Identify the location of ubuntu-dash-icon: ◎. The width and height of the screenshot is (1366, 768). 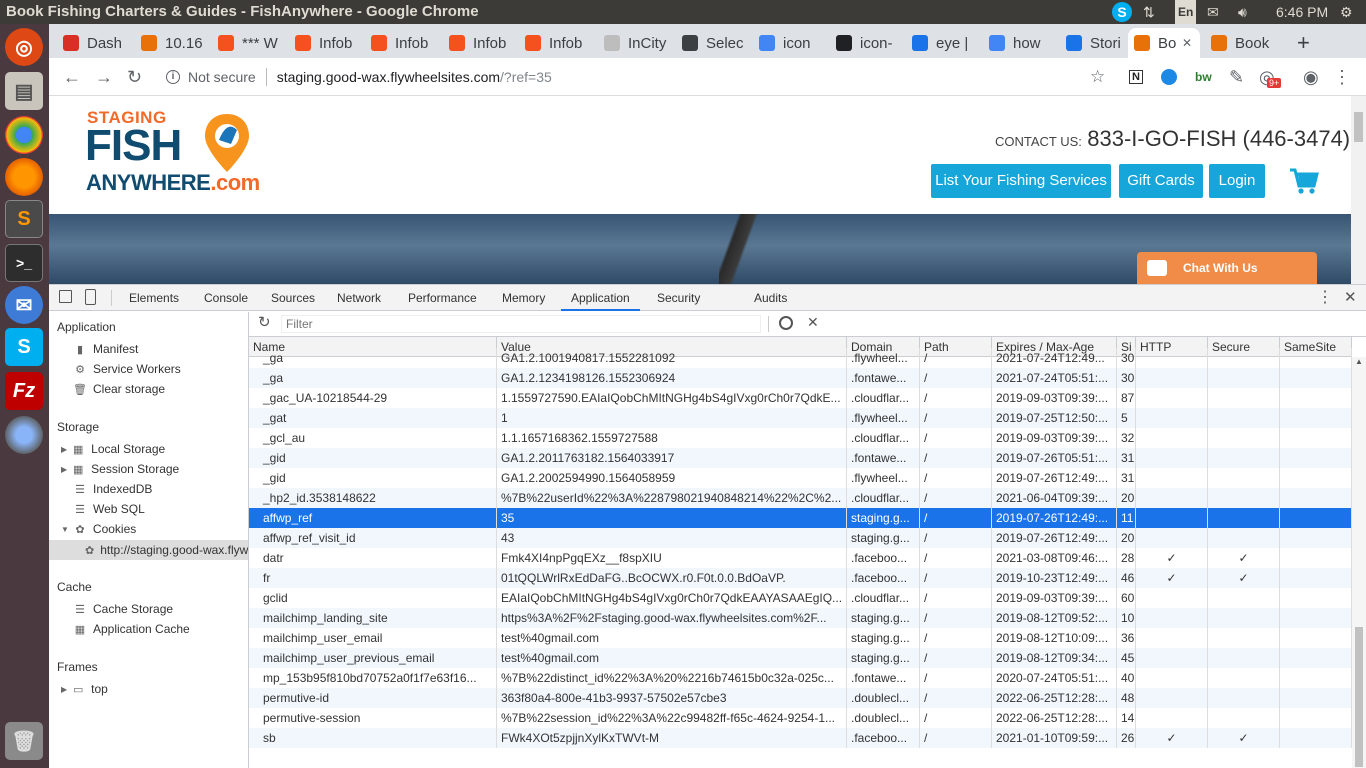
(24, 47).